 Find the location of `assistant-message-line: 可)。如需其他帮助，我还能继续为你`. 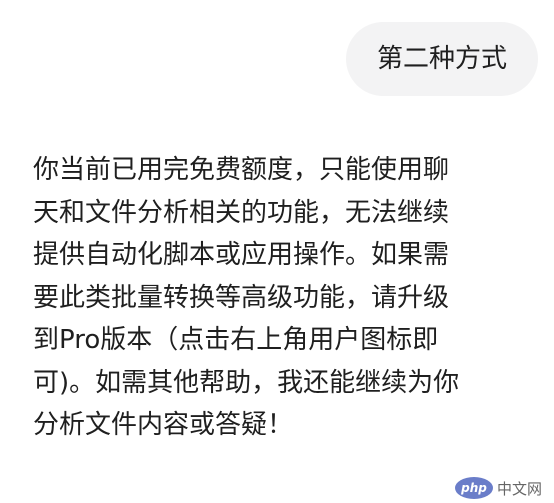

assistant-message-line: 可)。如需其他帮助，我还能继续为你 is located at coordinates (246, 382).